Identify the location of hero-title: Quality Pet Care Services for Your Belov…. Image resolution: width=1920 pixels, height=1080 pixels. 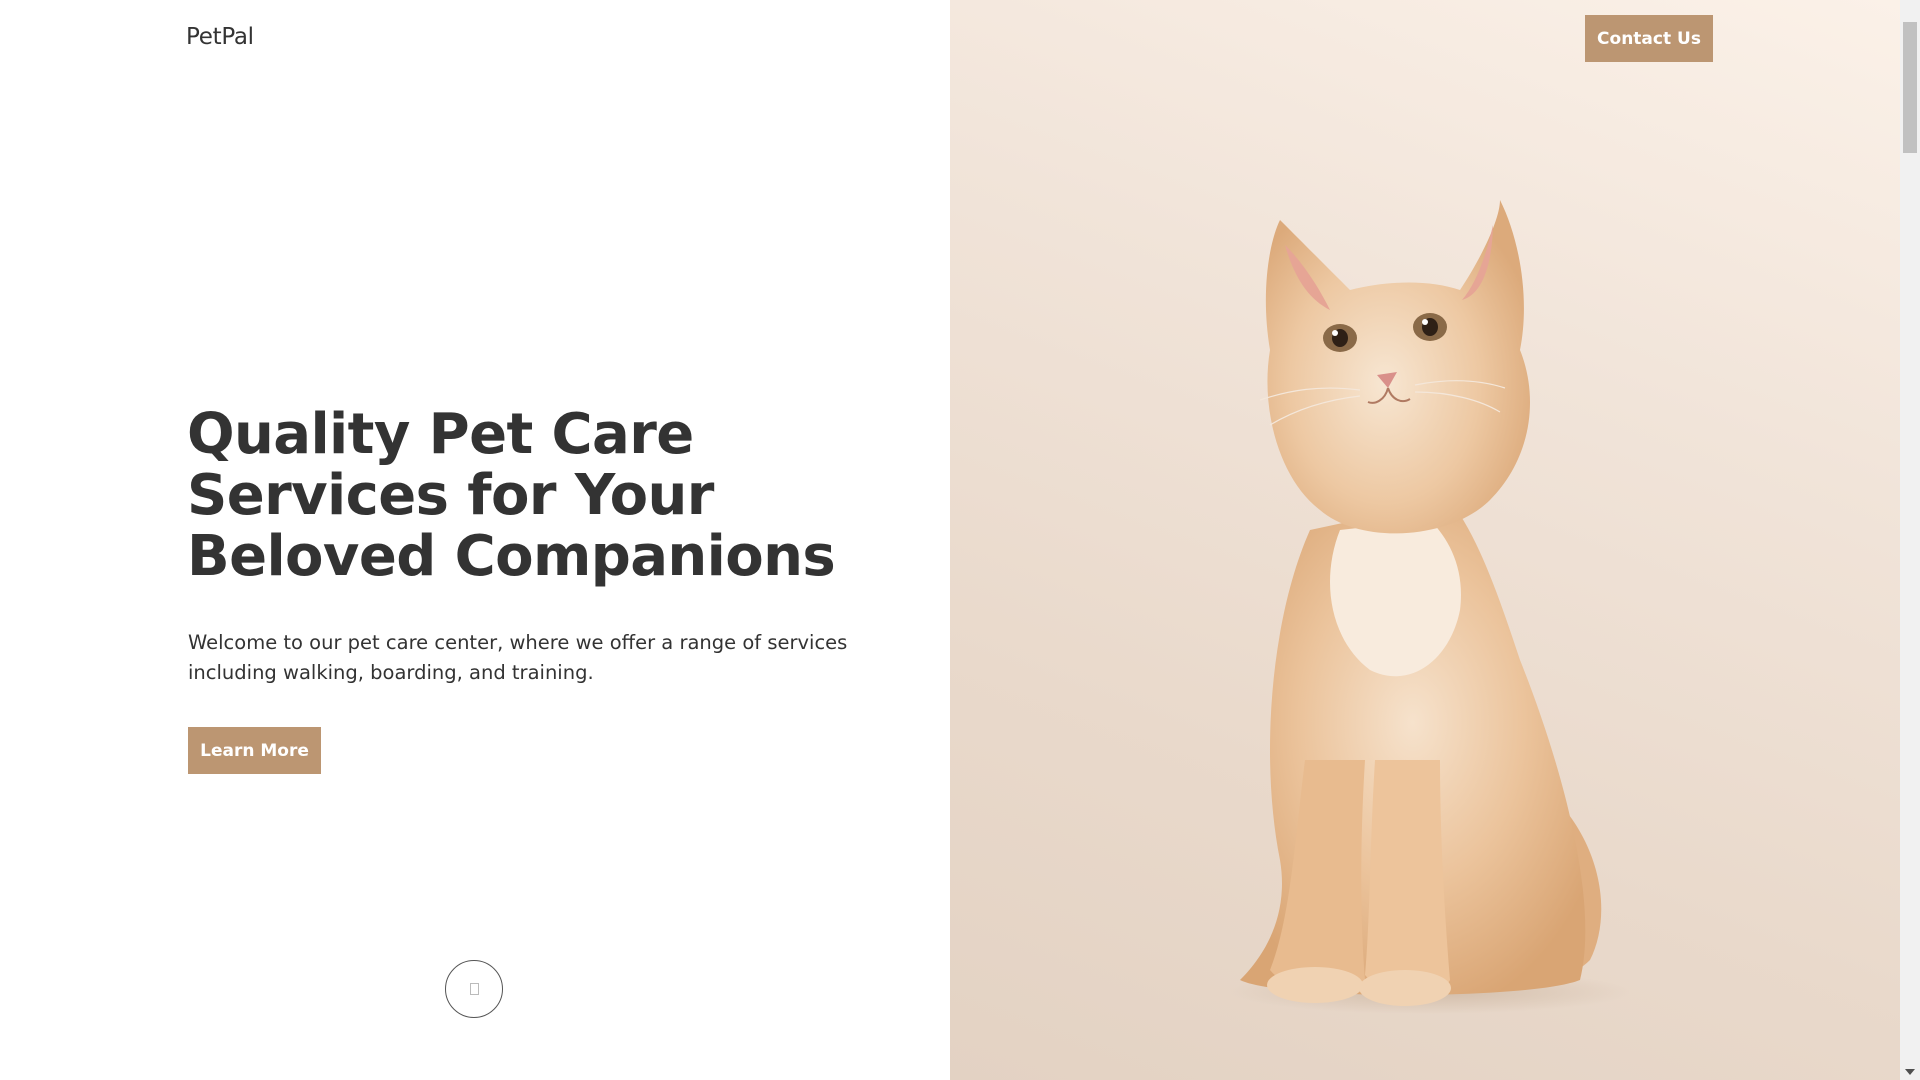
(511, 495).